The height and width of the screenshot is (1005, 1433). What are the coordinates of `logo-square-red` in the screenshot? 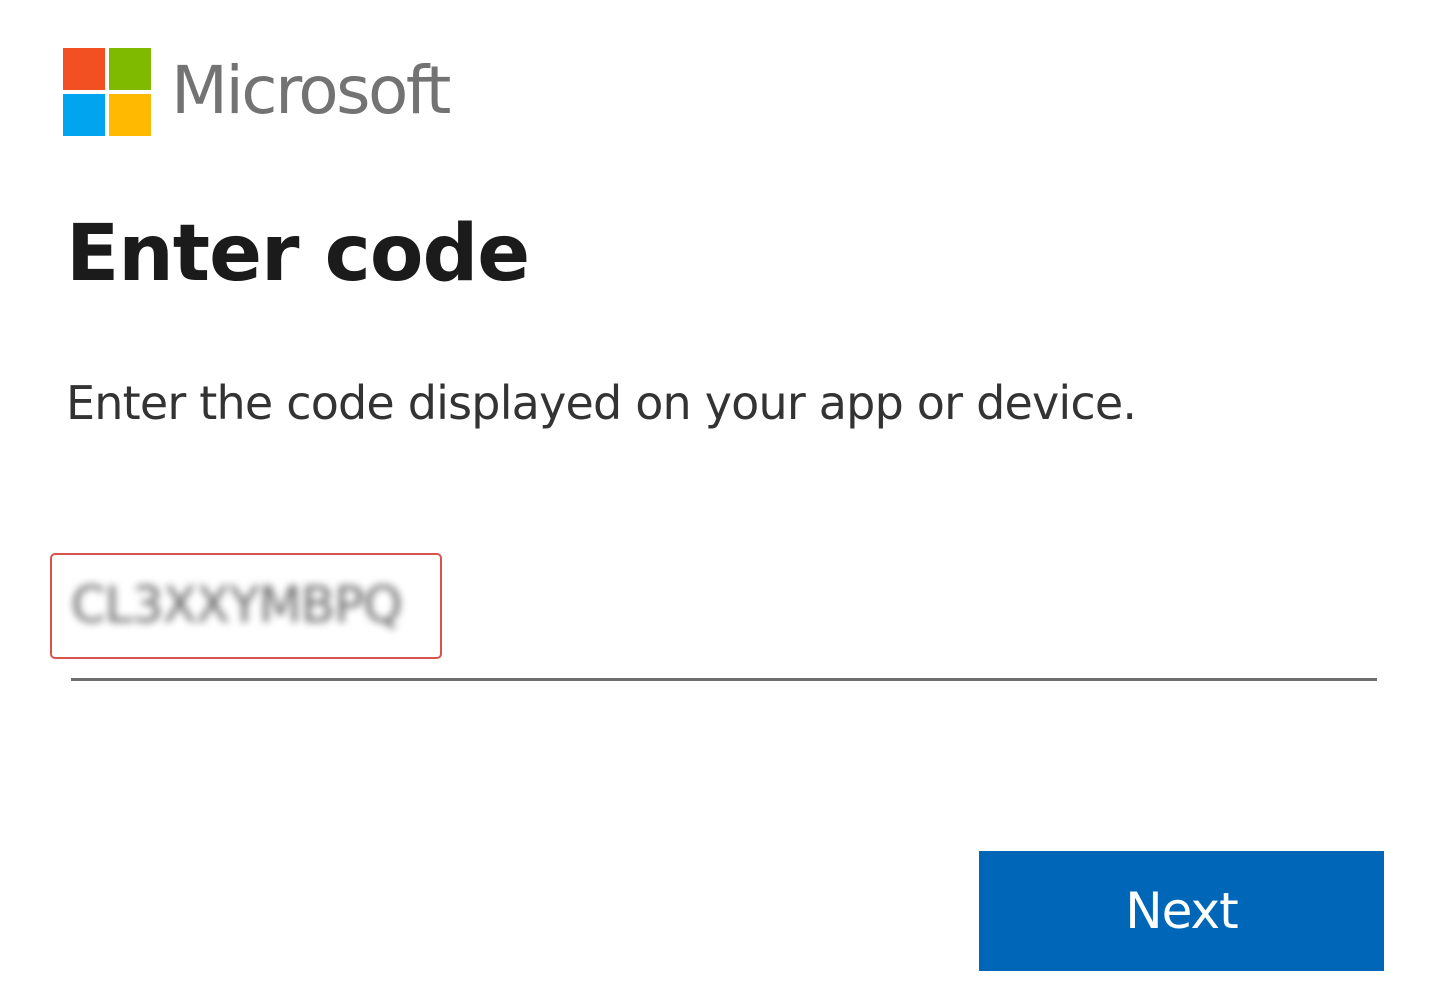 It's located at (84, 69).